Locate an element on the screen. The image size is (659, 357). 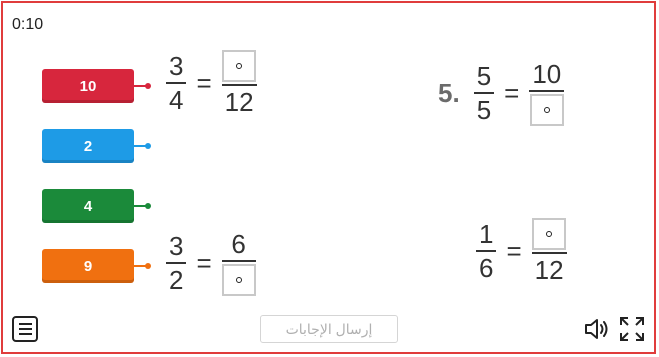
submit-label: إرسال الإجابات is located at coordinates (329, 328).